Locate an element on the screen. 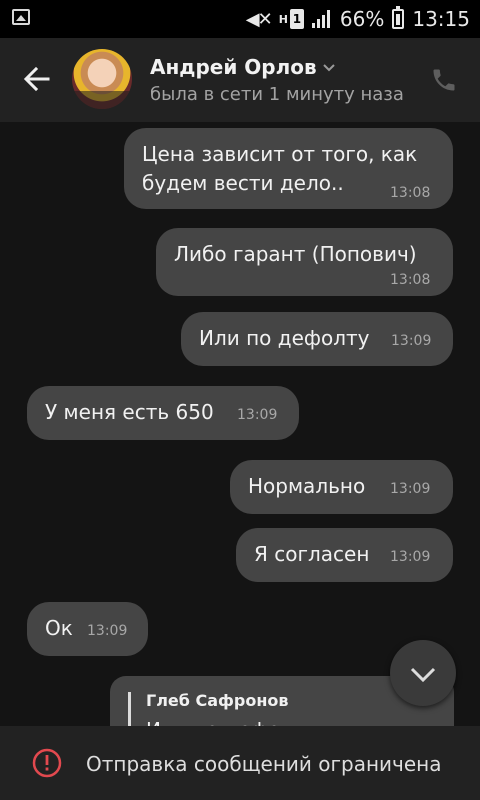 This screenshot has width=480, height=800. status-bar: ◀✕ H 1 66% 13:15 is located at coordinates (240, 19).